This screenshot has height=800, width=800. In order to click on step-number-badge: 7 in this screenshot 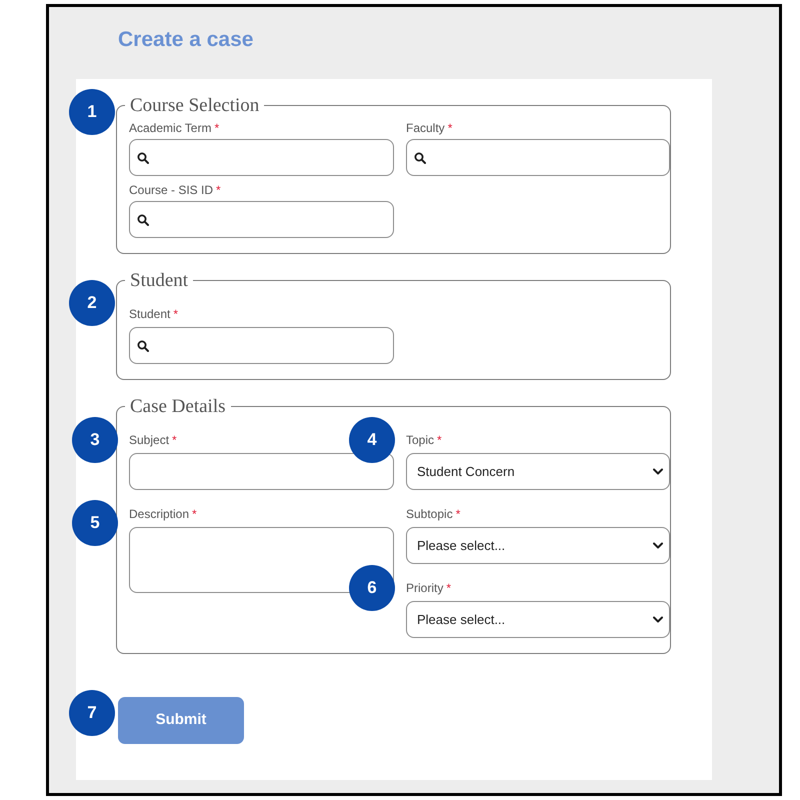, I will do `click(92, 713)`.